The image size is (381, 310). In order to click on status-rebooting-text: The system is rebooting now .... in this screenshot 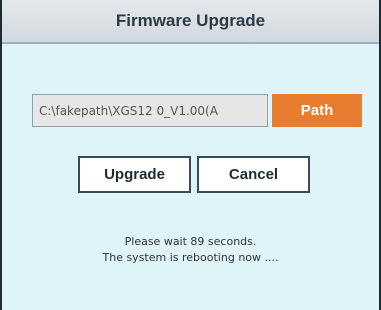, I will do `click(190, 257)`.